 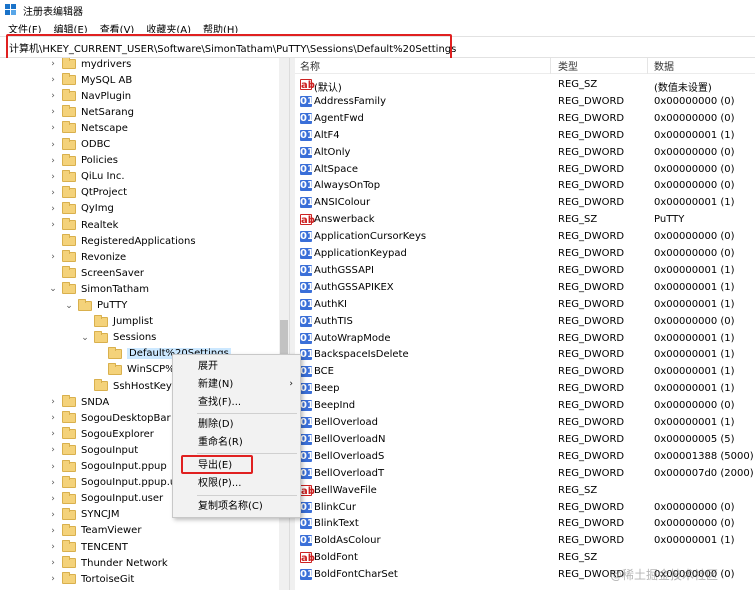 I want to click on value-row: ab Answerback REG_SZ PuTTY, so click(x=525, y=220).